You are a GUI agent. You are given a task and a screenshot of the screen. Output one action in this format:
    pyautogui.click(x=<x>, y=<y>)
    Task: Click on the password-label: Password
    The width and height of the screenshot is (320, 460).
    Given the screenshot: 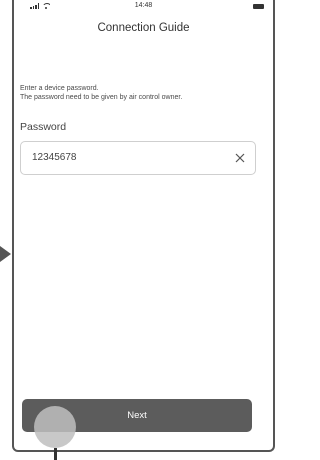 What is the action you would take?
    pyautogui.click(x=43, y=127)
    